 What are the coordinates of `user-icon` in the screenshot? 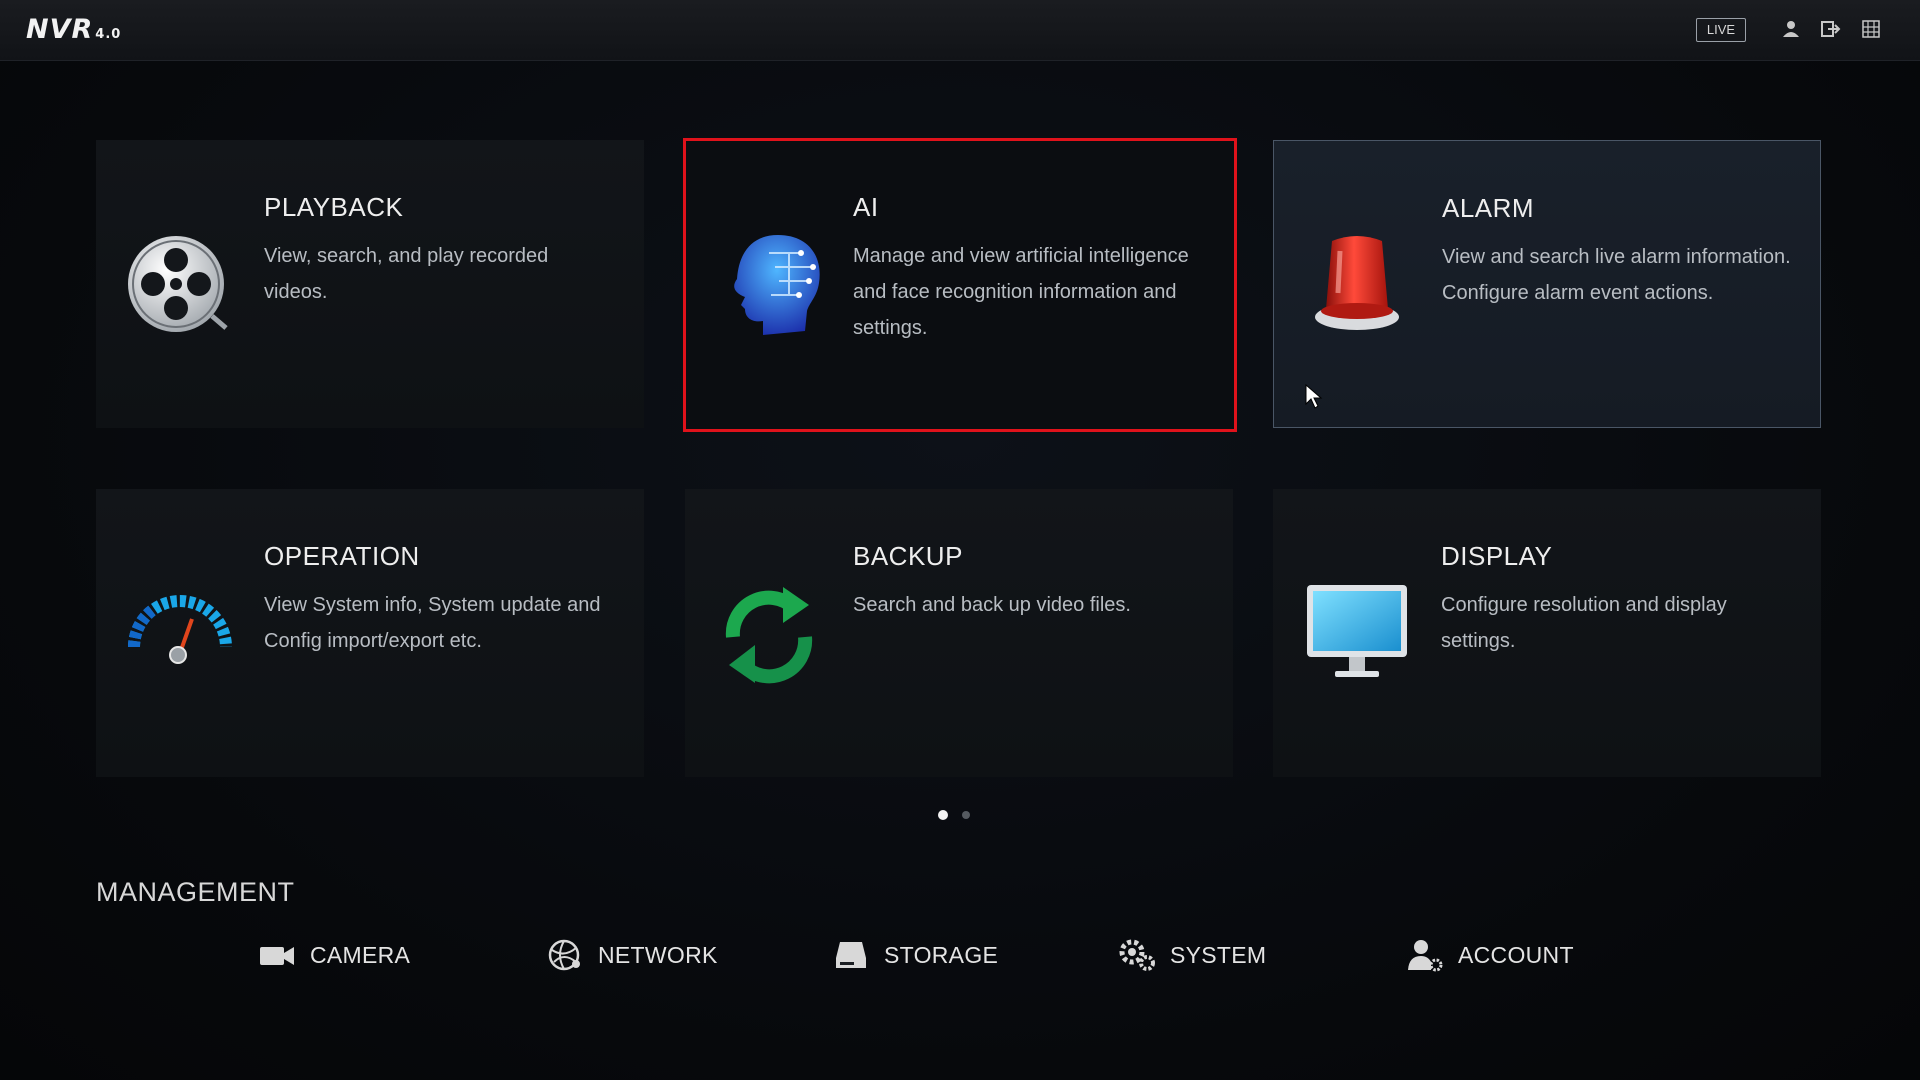 It's located at (1791, 29).